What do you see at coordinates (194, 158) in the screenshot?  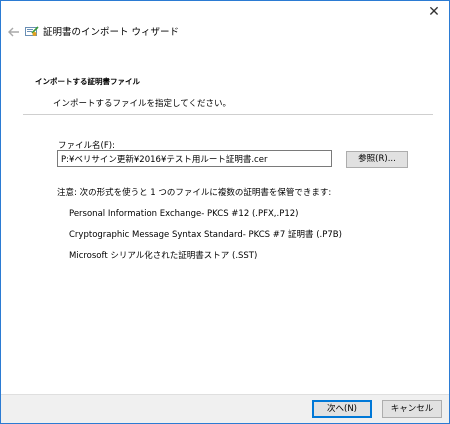 I see `file-name-input` at bounding box center [194, 158].